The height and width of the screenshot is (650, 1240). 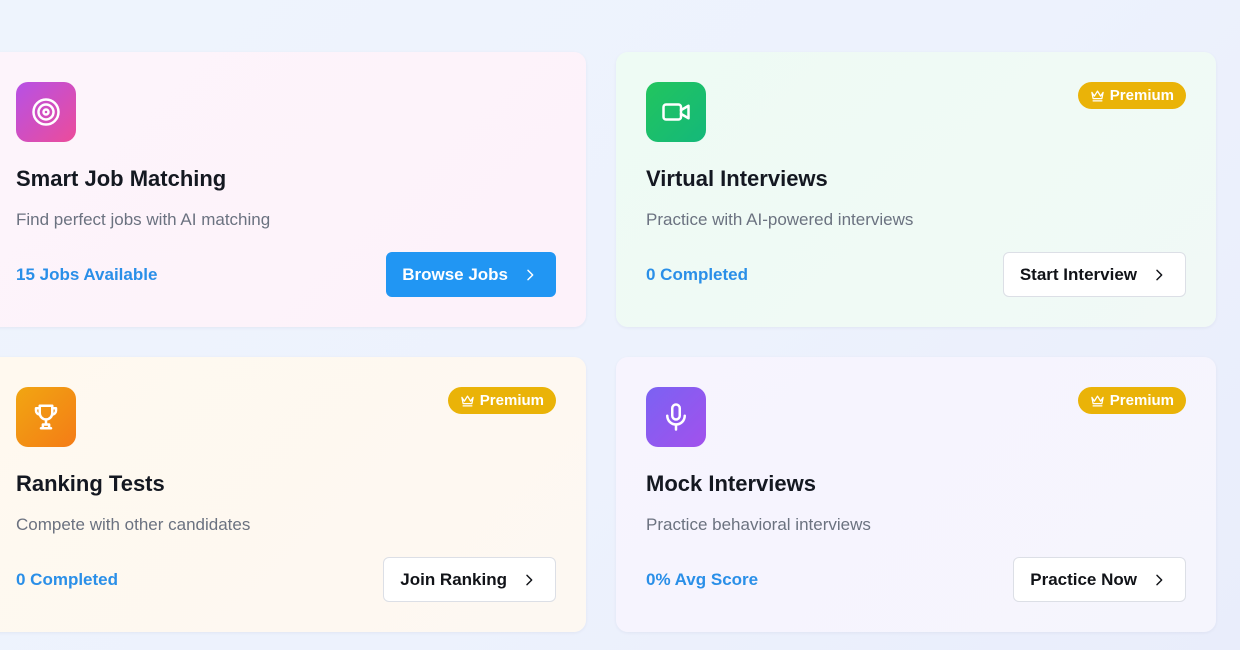 What do you see at coordinates (143, 219) in the screenshot?
I see `card-description: Find perfect jobs with AI matching` at bounding box center [143, 219].